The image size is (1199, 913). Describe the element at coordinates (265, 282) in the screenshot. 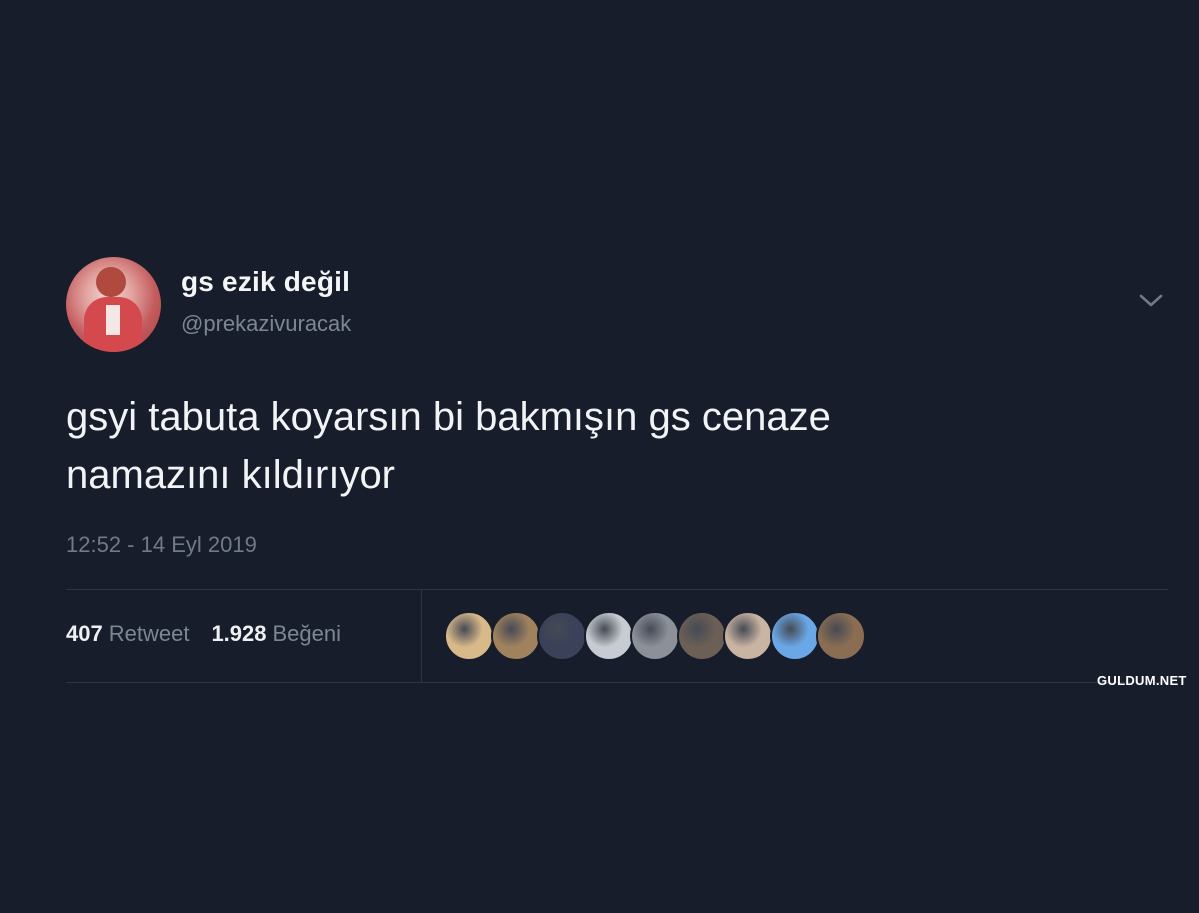

I see `display-name: gs ezik değil` at that location.